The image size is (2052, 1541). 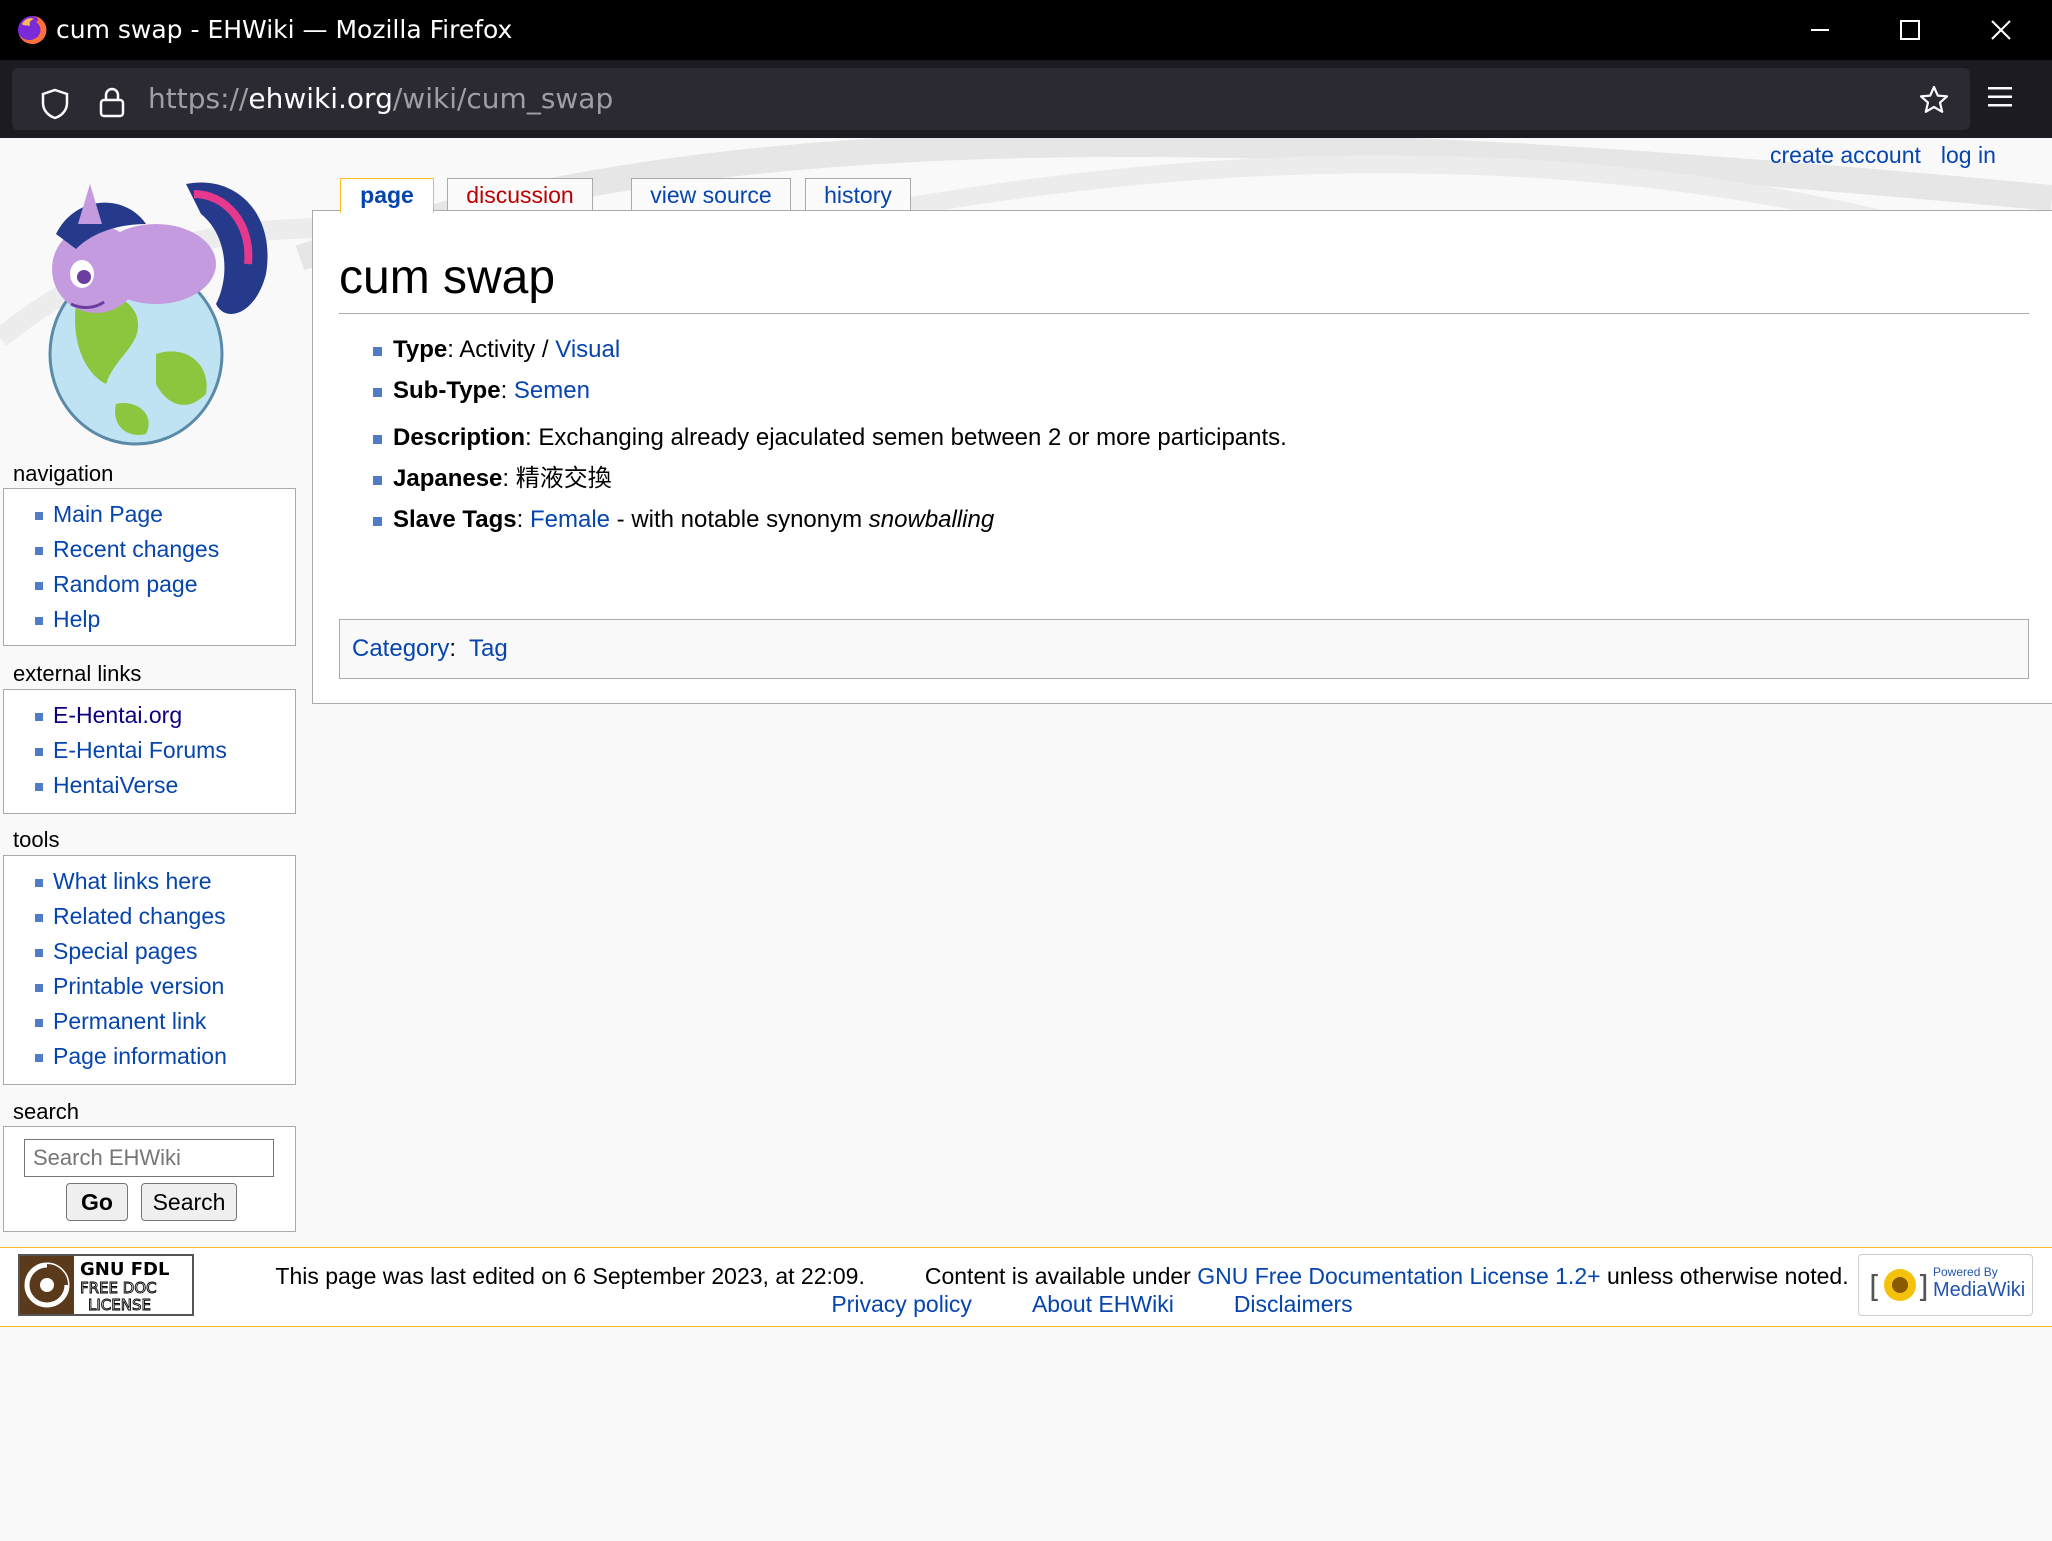 What do you see at coordinates (2000, 97) in the screenshot?
I see `hamburger-menu-icon` at bounding box center [2000, 97].